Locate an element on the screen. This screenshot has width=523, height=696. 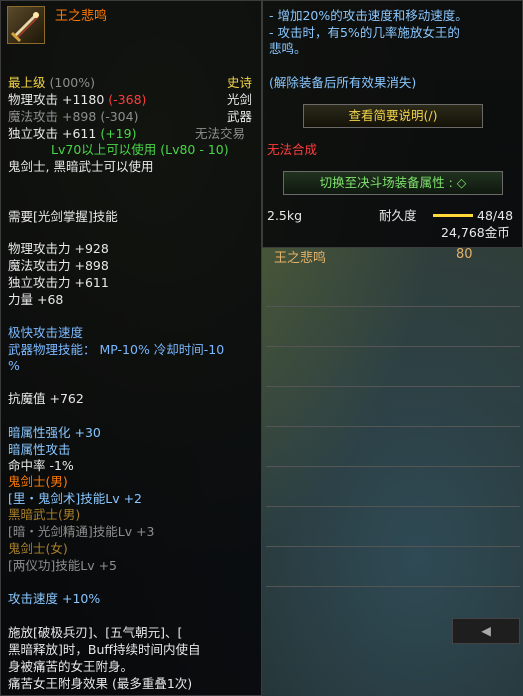
stat-mag: 魔法攻击力 +898 is located at coordinates (58, 265).